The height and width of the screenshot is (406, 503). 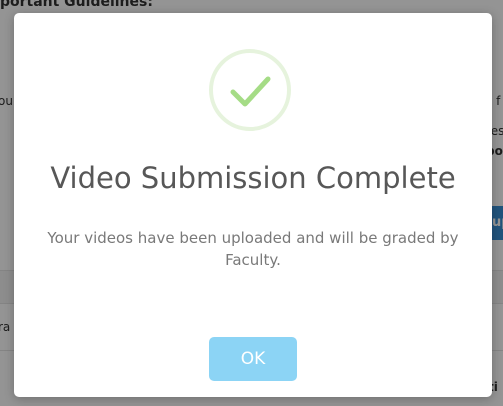 What do you see at coordinates (253, 178) in the screenshot?
I see `dialog-title: Video Submission Complete` at bounding box center [253, 178].